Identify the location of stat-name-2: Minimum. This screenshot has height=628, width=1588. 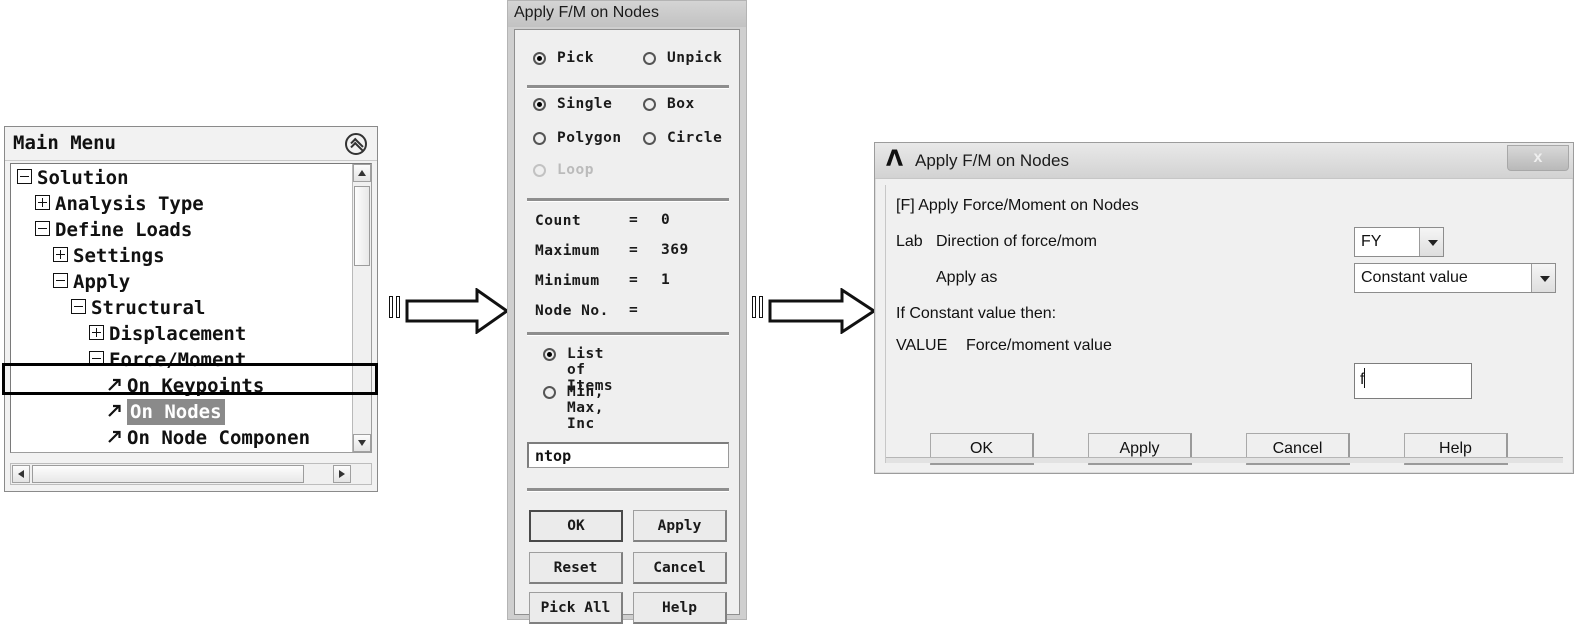
(567, 281).